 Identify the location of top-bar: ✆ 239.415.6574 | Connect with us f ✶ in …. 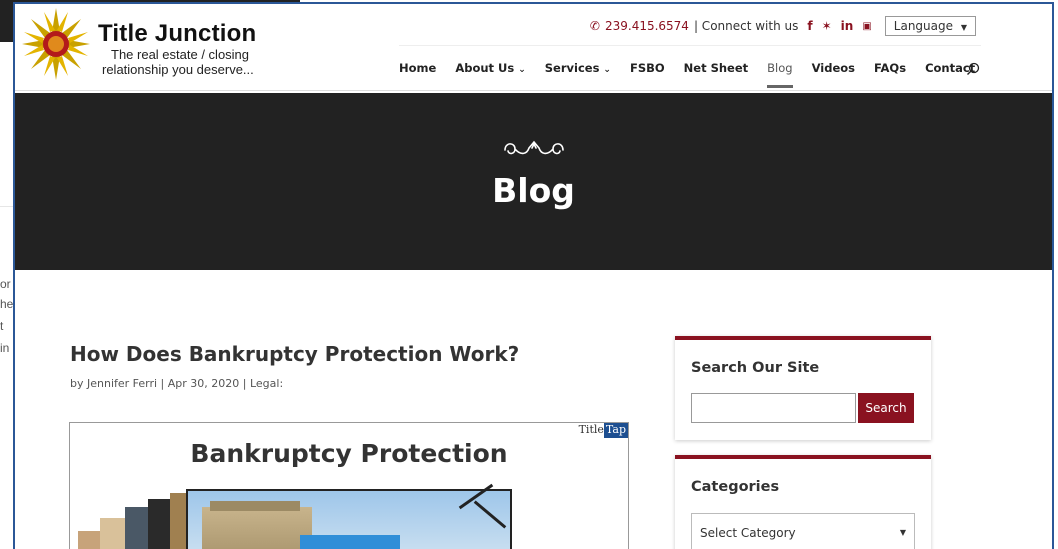
(783, 26).